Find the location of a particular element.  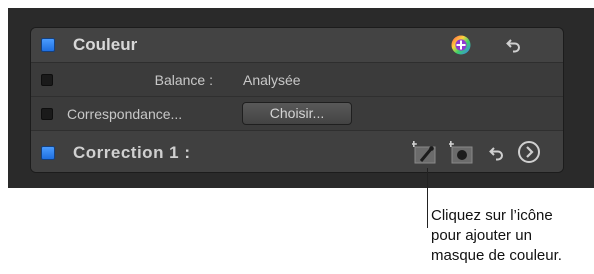

callout-line-3: masque de couleur. is located at coordinates (496, 255).